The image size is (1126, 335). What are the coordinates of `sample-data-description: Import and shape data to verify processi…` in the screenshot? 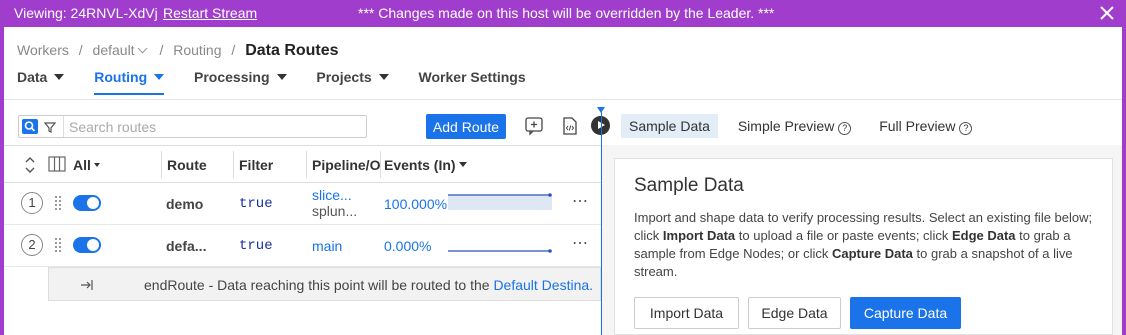 It's located at (865, 245).